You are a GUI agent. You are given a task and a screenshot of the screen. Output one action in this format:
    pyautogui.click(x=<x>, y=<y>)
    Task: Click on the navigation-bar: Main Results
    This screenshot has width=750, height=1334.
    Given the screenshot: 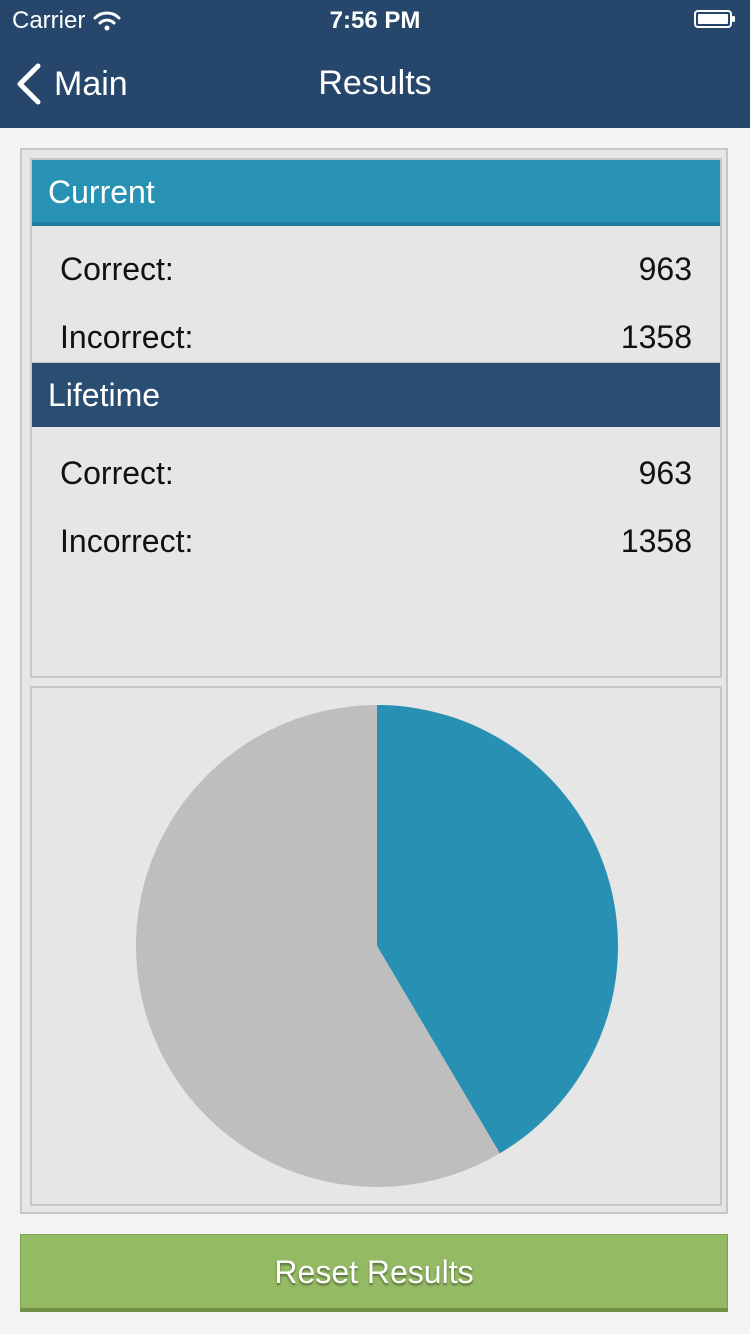 What is the action you would take?
    pyautogui.click(x=375, y=84)
    